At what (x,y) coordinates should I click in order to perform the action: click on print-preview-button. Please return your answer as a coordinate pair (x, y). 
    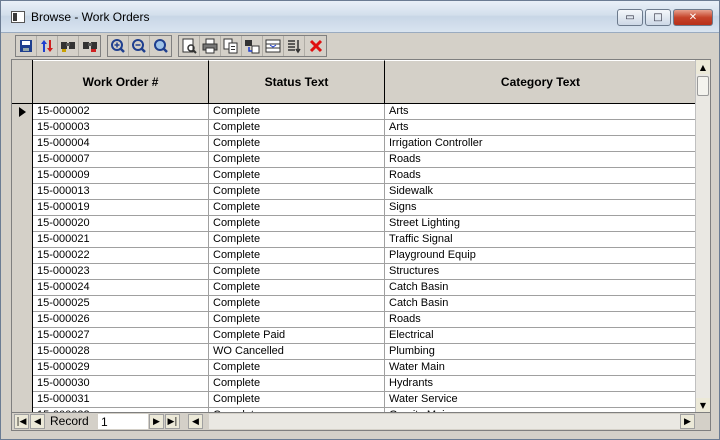
    Looking at the image, I should click on (189, 46).